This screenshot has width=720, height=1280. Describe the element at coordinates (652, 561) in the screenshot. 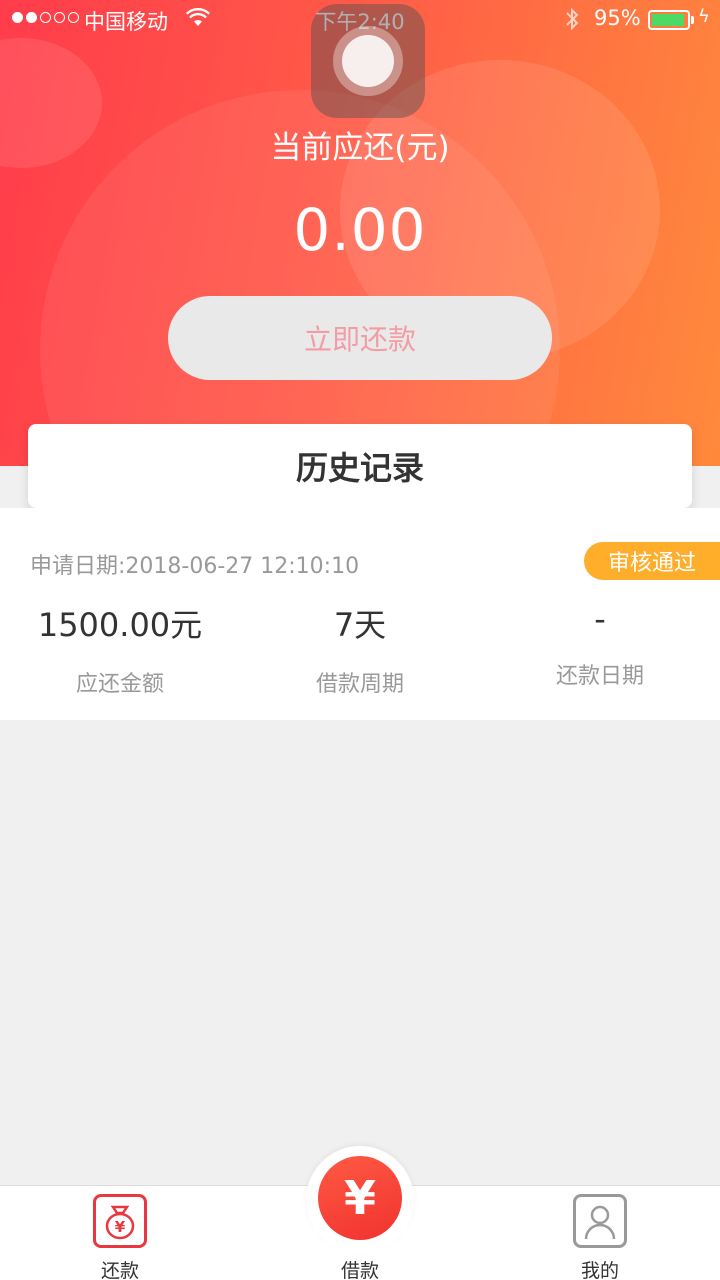

I see `status-badge: 审核通过` at that location.